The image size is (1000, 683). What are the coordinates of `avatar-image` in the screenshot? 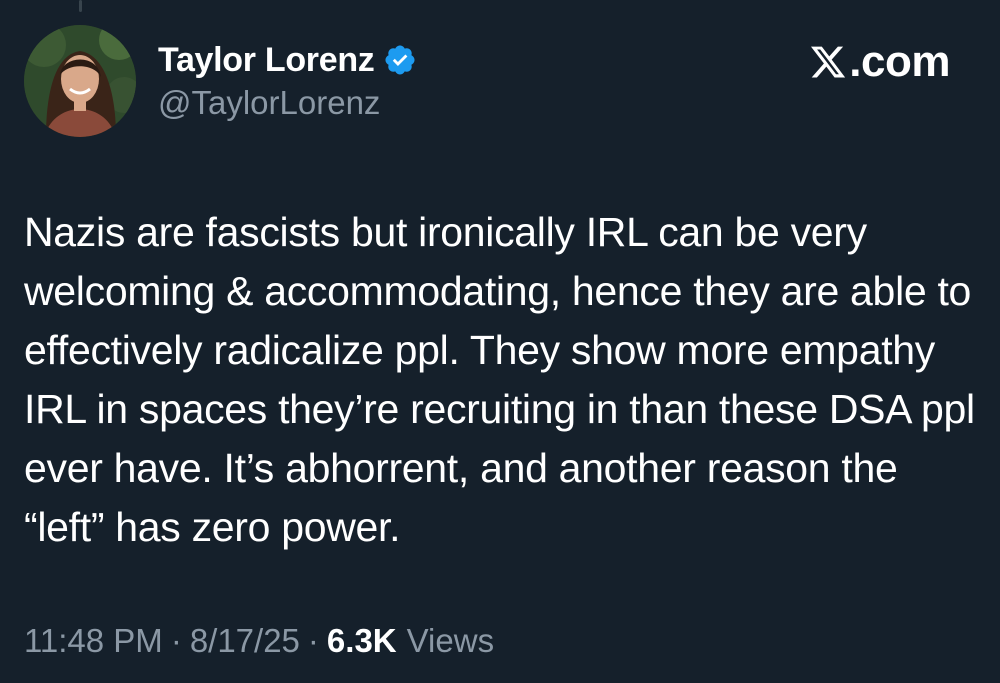 It's located at (80, 81).